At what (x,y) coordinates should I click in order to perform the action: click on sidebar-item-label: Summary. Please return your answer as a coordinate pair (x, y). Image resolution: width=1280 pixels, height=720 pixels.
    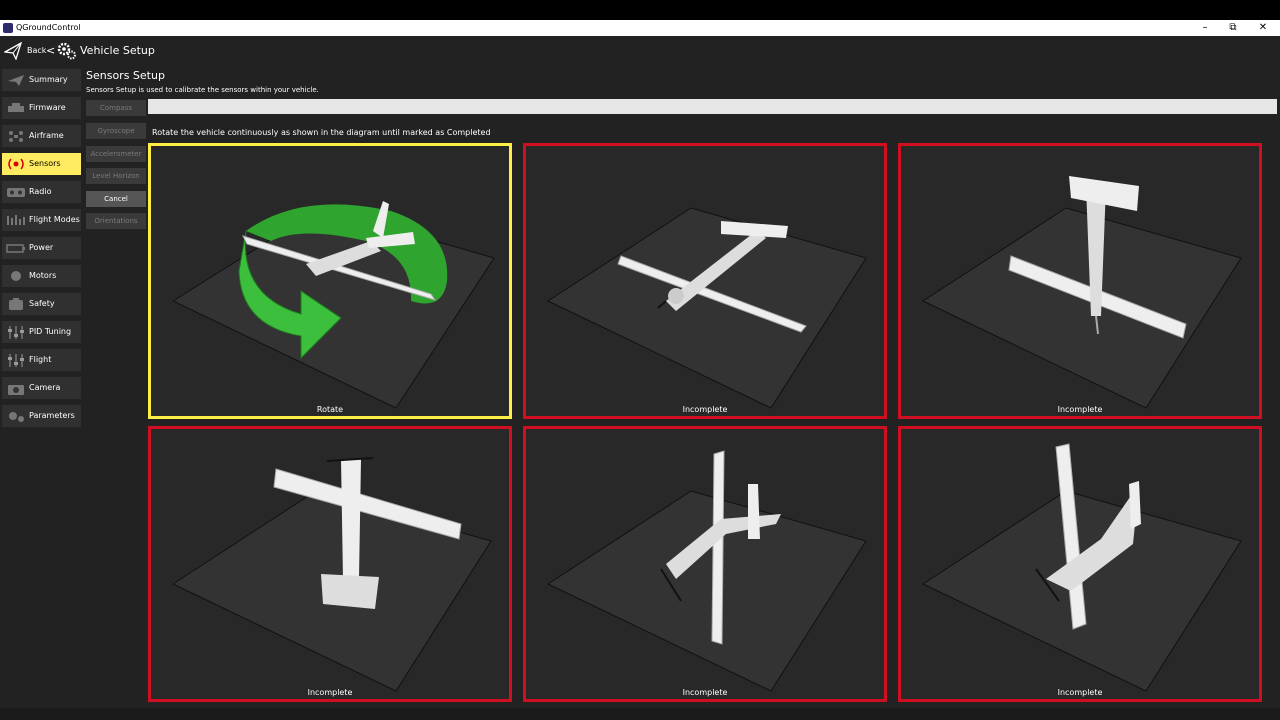
    Looking at the image, I should click on (48, 79).